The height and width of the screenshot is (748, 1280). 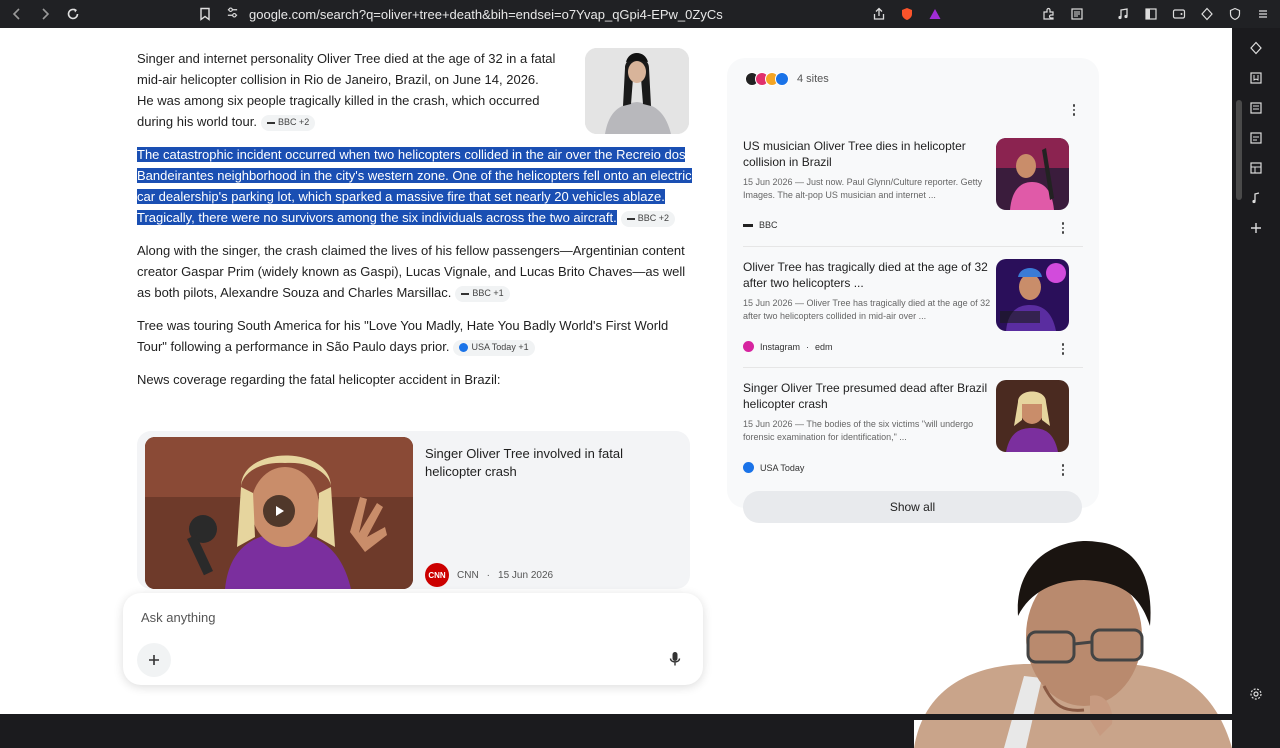 I want to click on publisher-name: Instagram, so click(x=780, y=346).